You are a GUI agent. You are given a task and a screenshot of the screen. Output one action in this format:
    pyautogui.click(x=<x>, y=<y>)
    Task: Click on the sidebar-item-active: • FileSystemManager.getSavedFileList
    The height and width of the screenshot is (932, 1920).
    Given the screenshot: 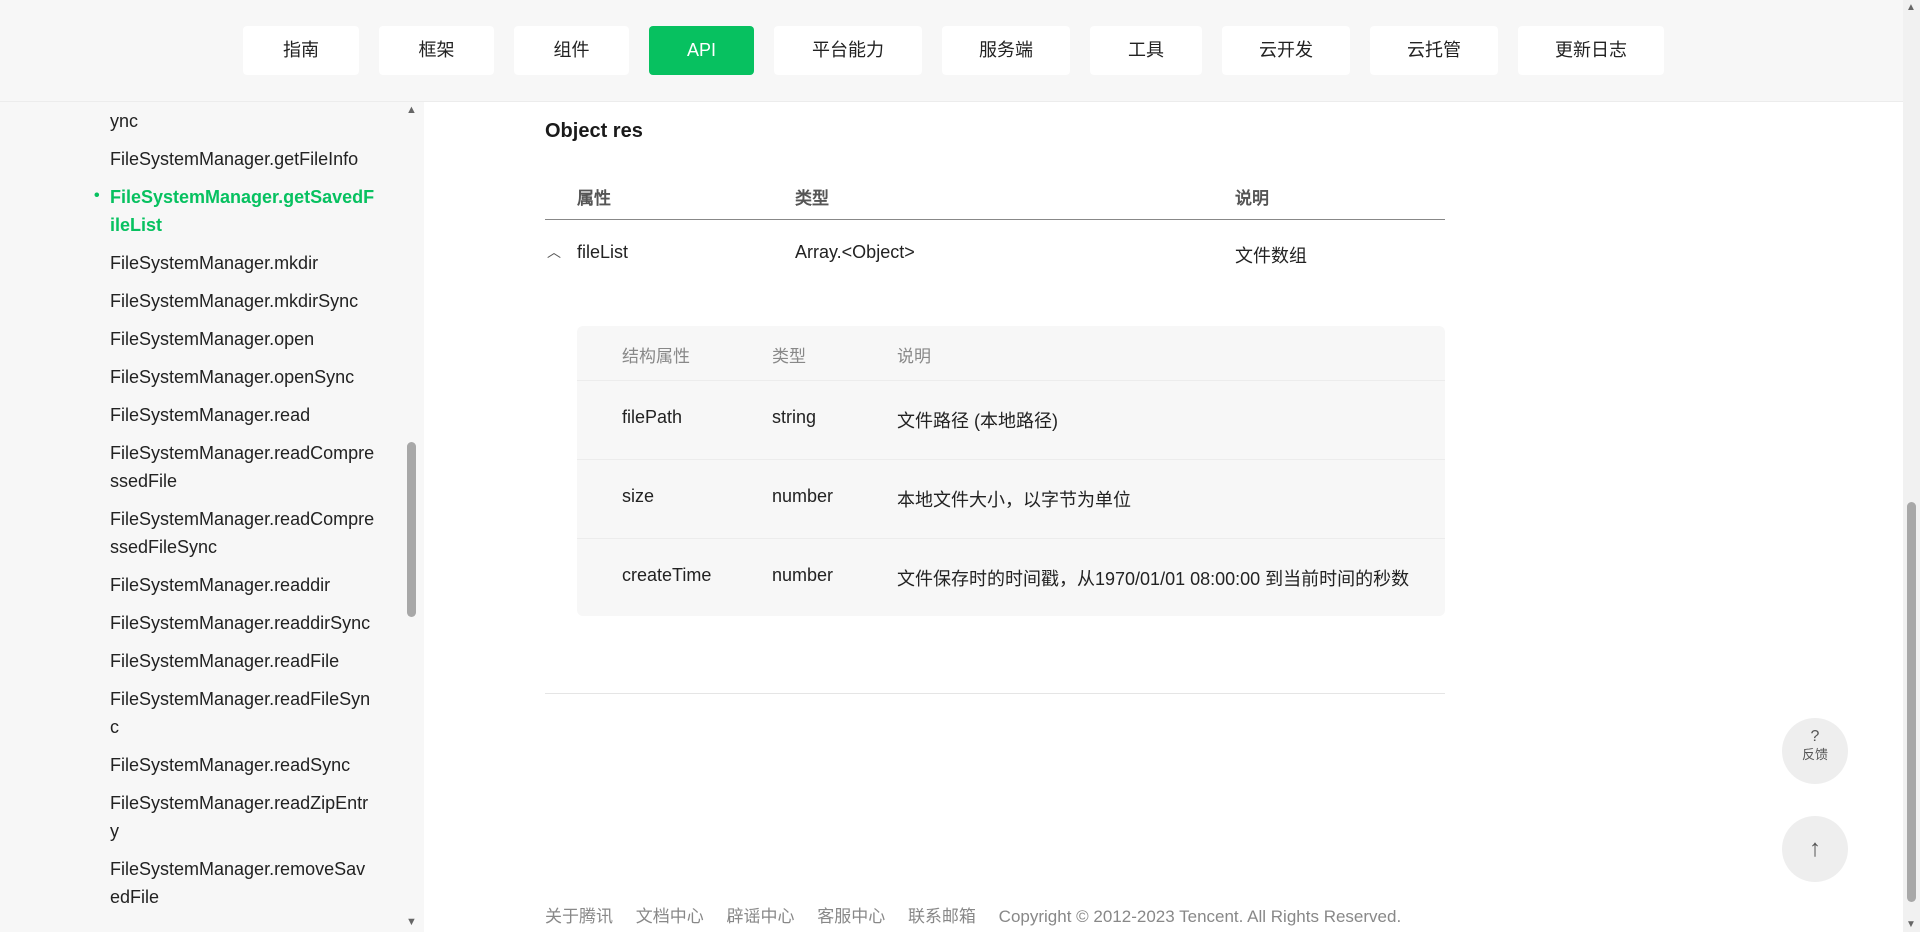 What is the action you would take?
    pyautogui.click(x=234, y=211)
    